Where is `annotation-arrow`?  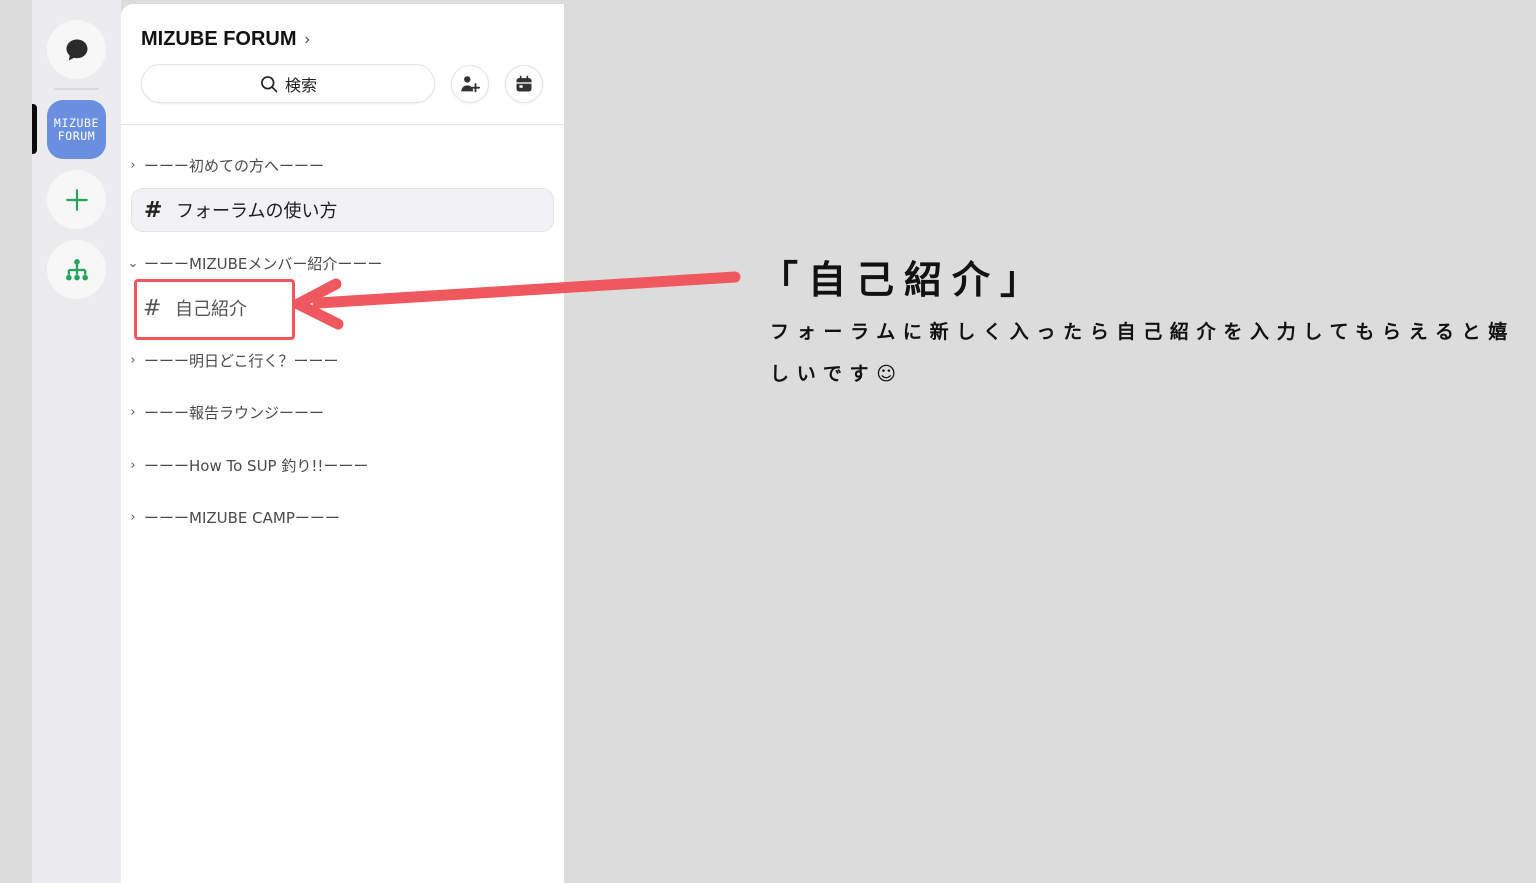
annotation-arrow is located at coordinates (516, 300).